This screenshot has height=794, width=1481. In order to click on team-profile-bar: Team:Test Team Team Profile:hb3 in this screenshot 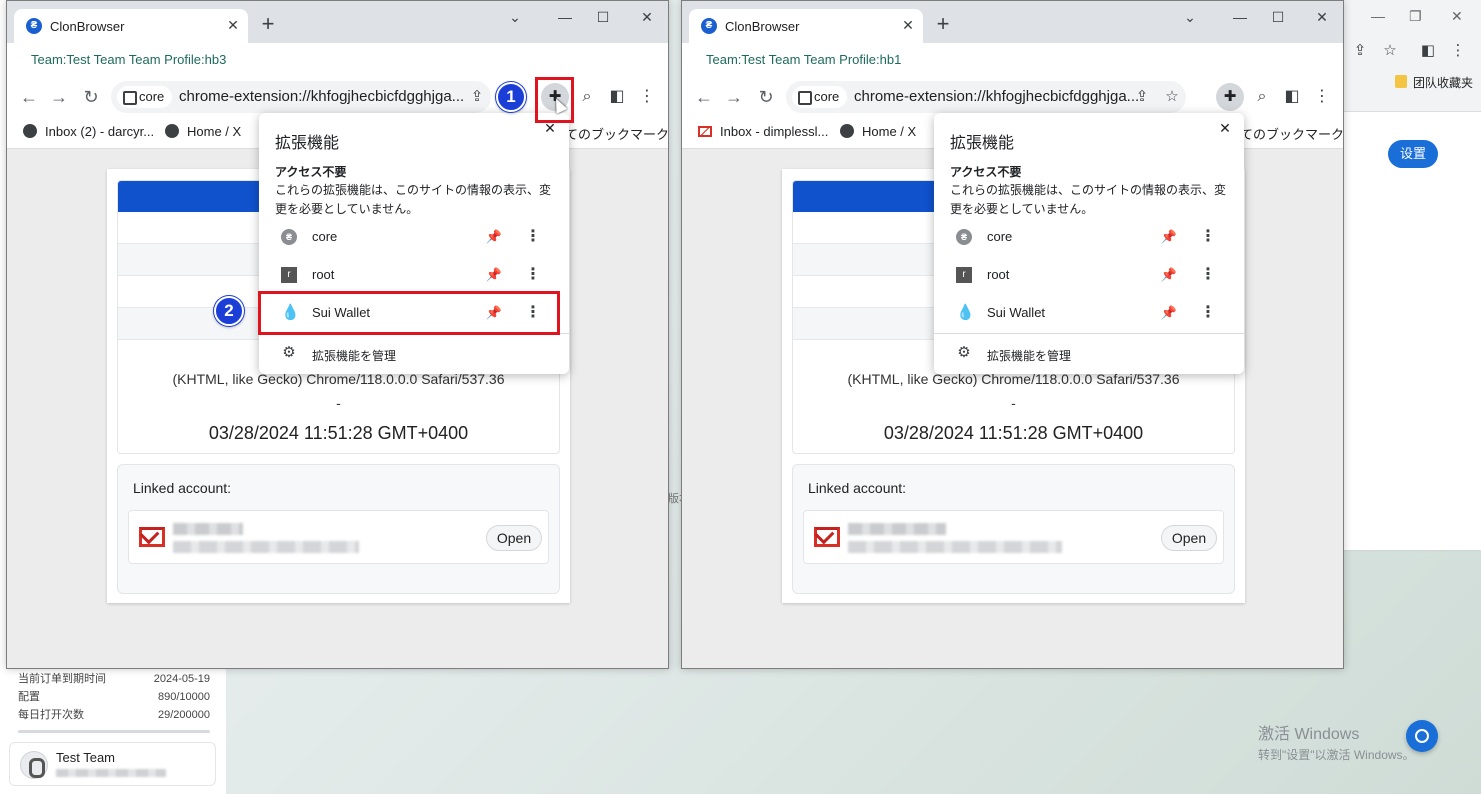, I will do `click(337, 60)`.